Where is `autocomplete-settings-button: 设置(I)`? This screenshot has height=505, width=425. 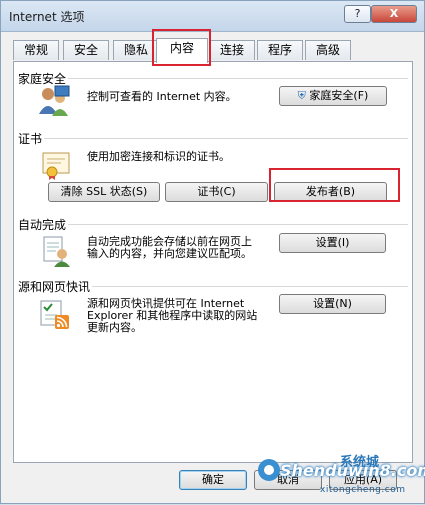
autocomplete-settings-button: 设置(I) is located at coordinates (332, 243).